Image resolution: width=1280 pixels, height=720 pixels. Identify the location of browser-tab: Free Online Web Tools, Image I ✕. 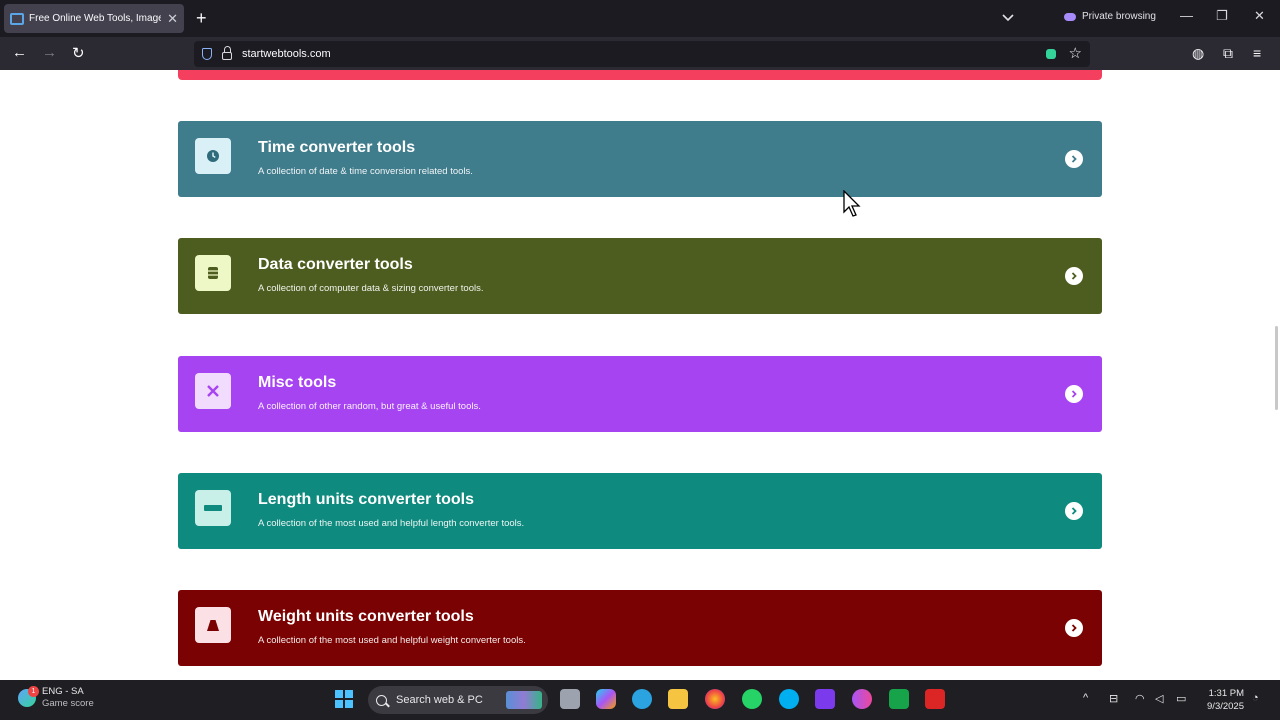
(94, 18).